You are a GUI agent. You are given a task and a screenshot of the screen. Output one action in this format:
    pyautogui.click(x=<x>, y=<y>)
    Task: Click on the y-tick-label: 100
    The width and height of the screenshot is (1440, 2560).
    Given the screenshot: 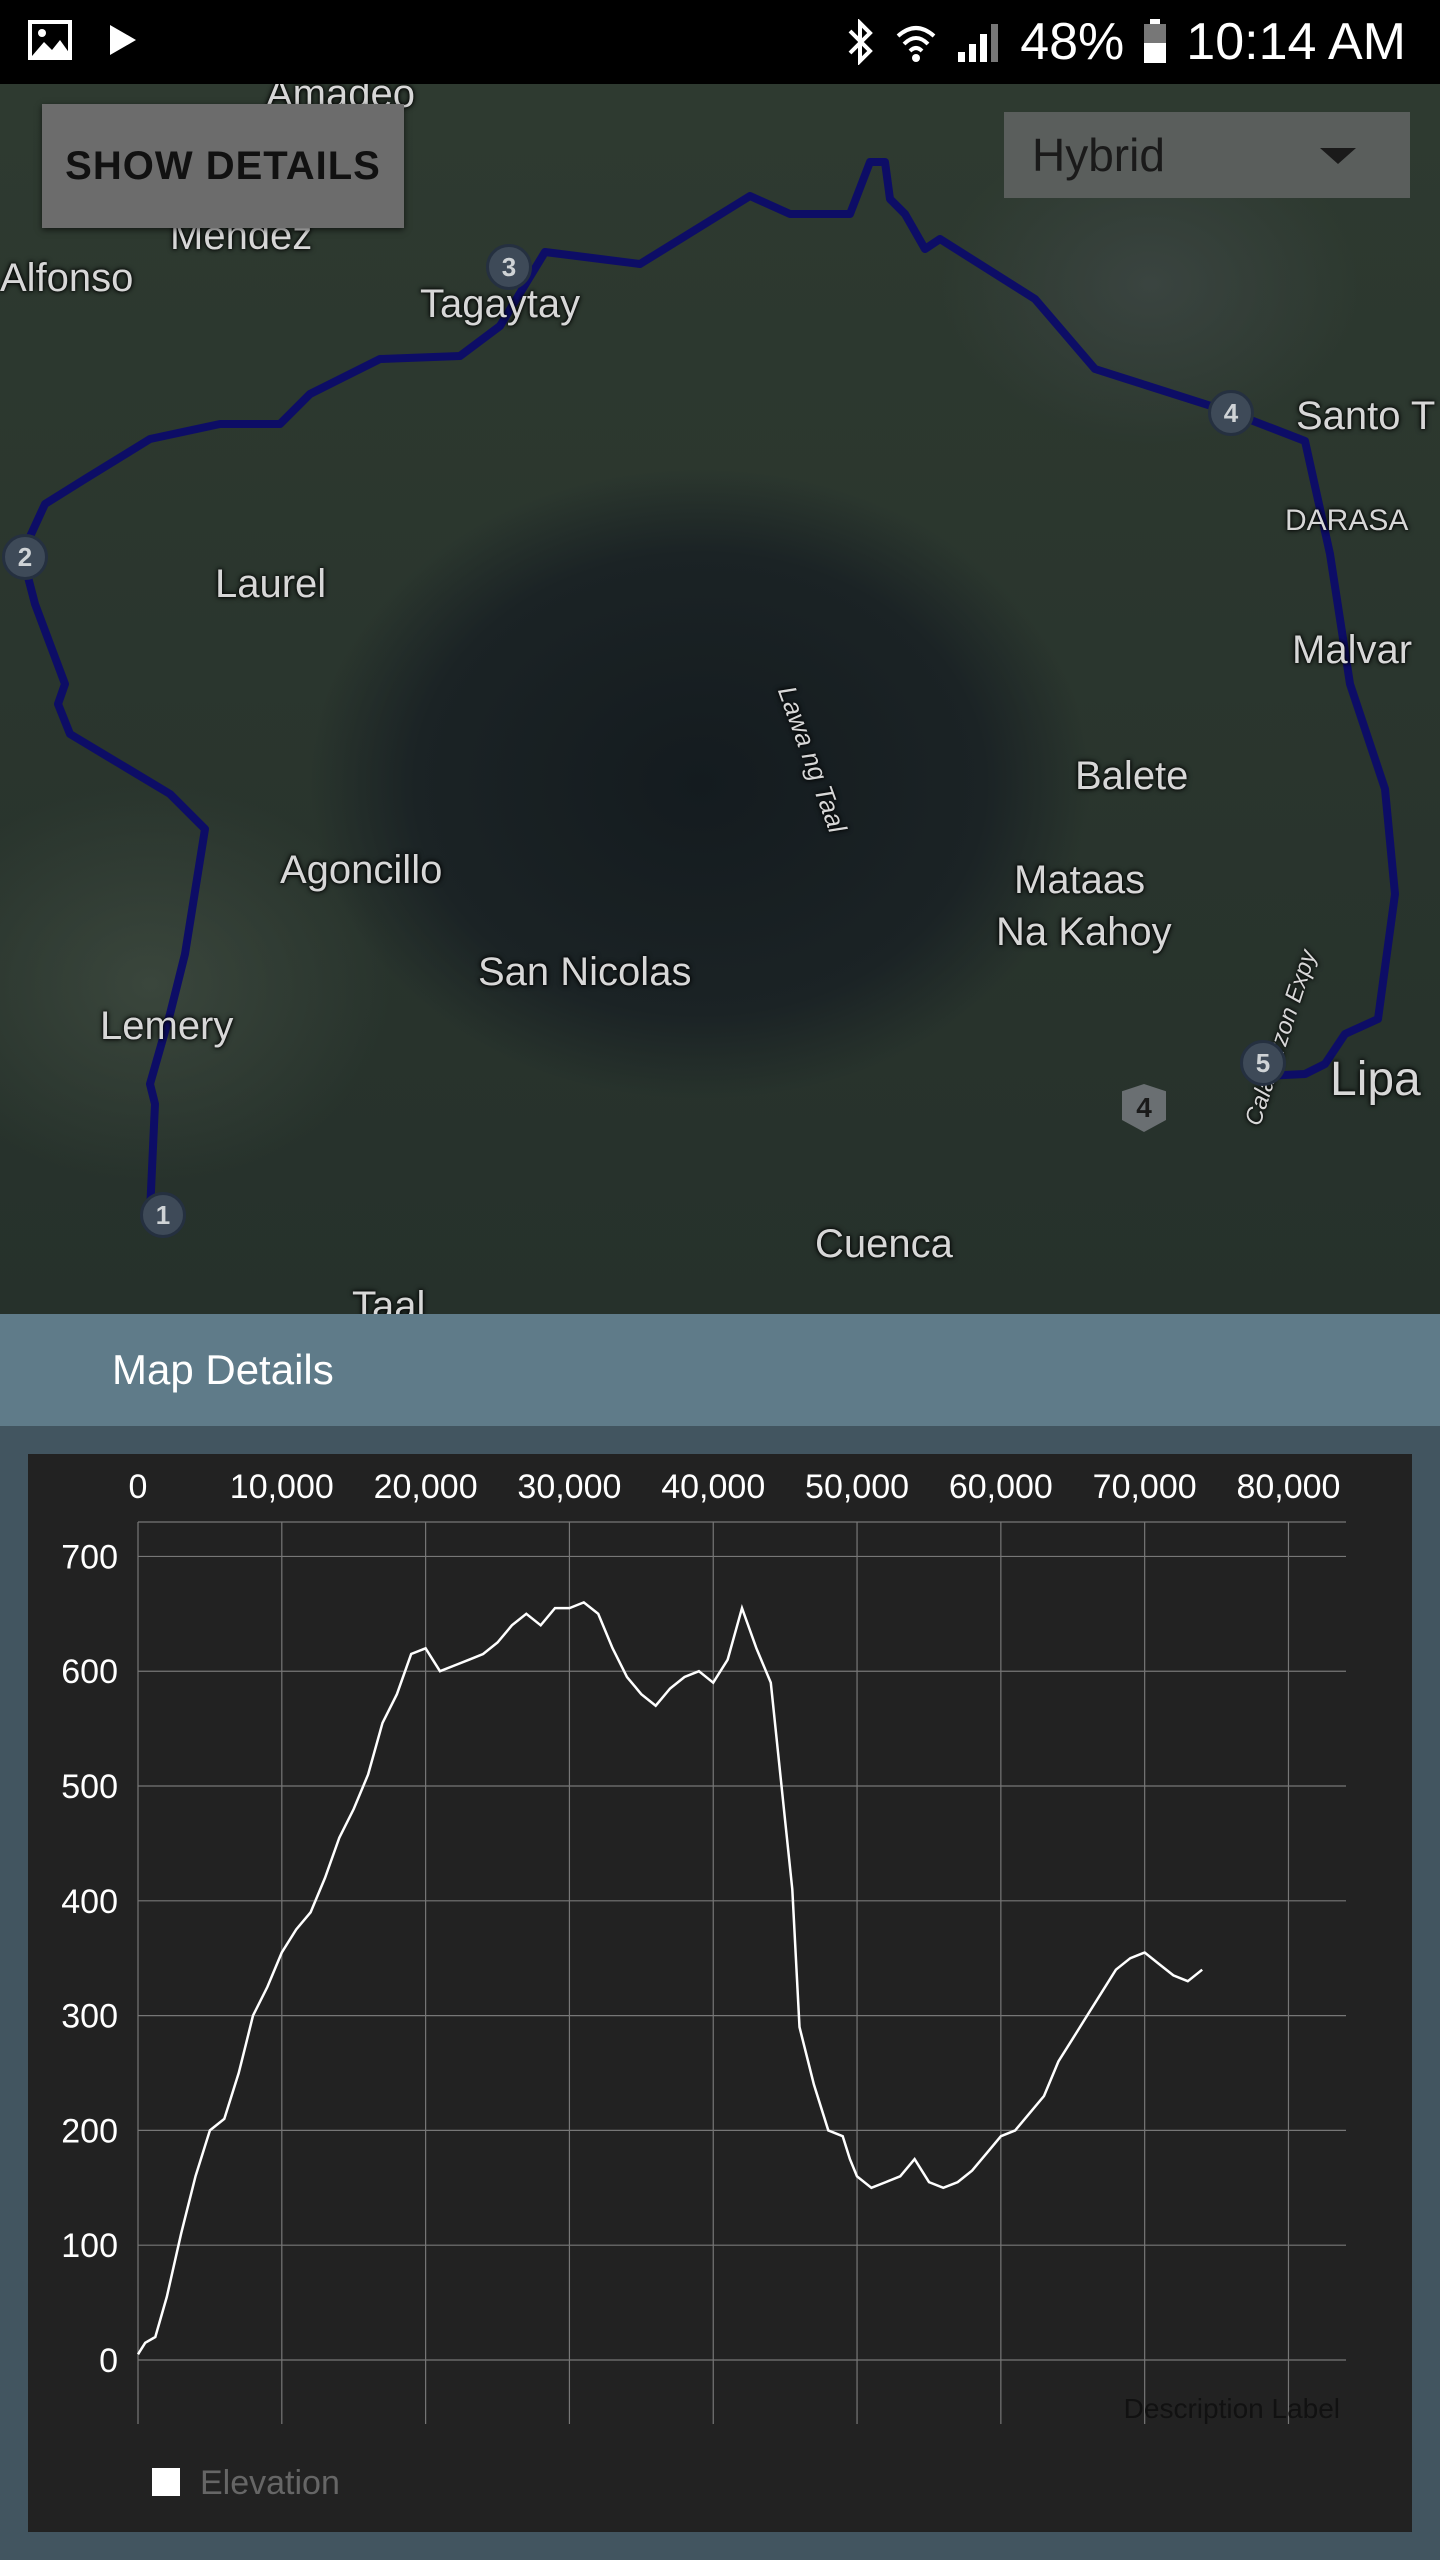 What is the action you would take?
    pyautogui.click(x=89, y=2246)
    